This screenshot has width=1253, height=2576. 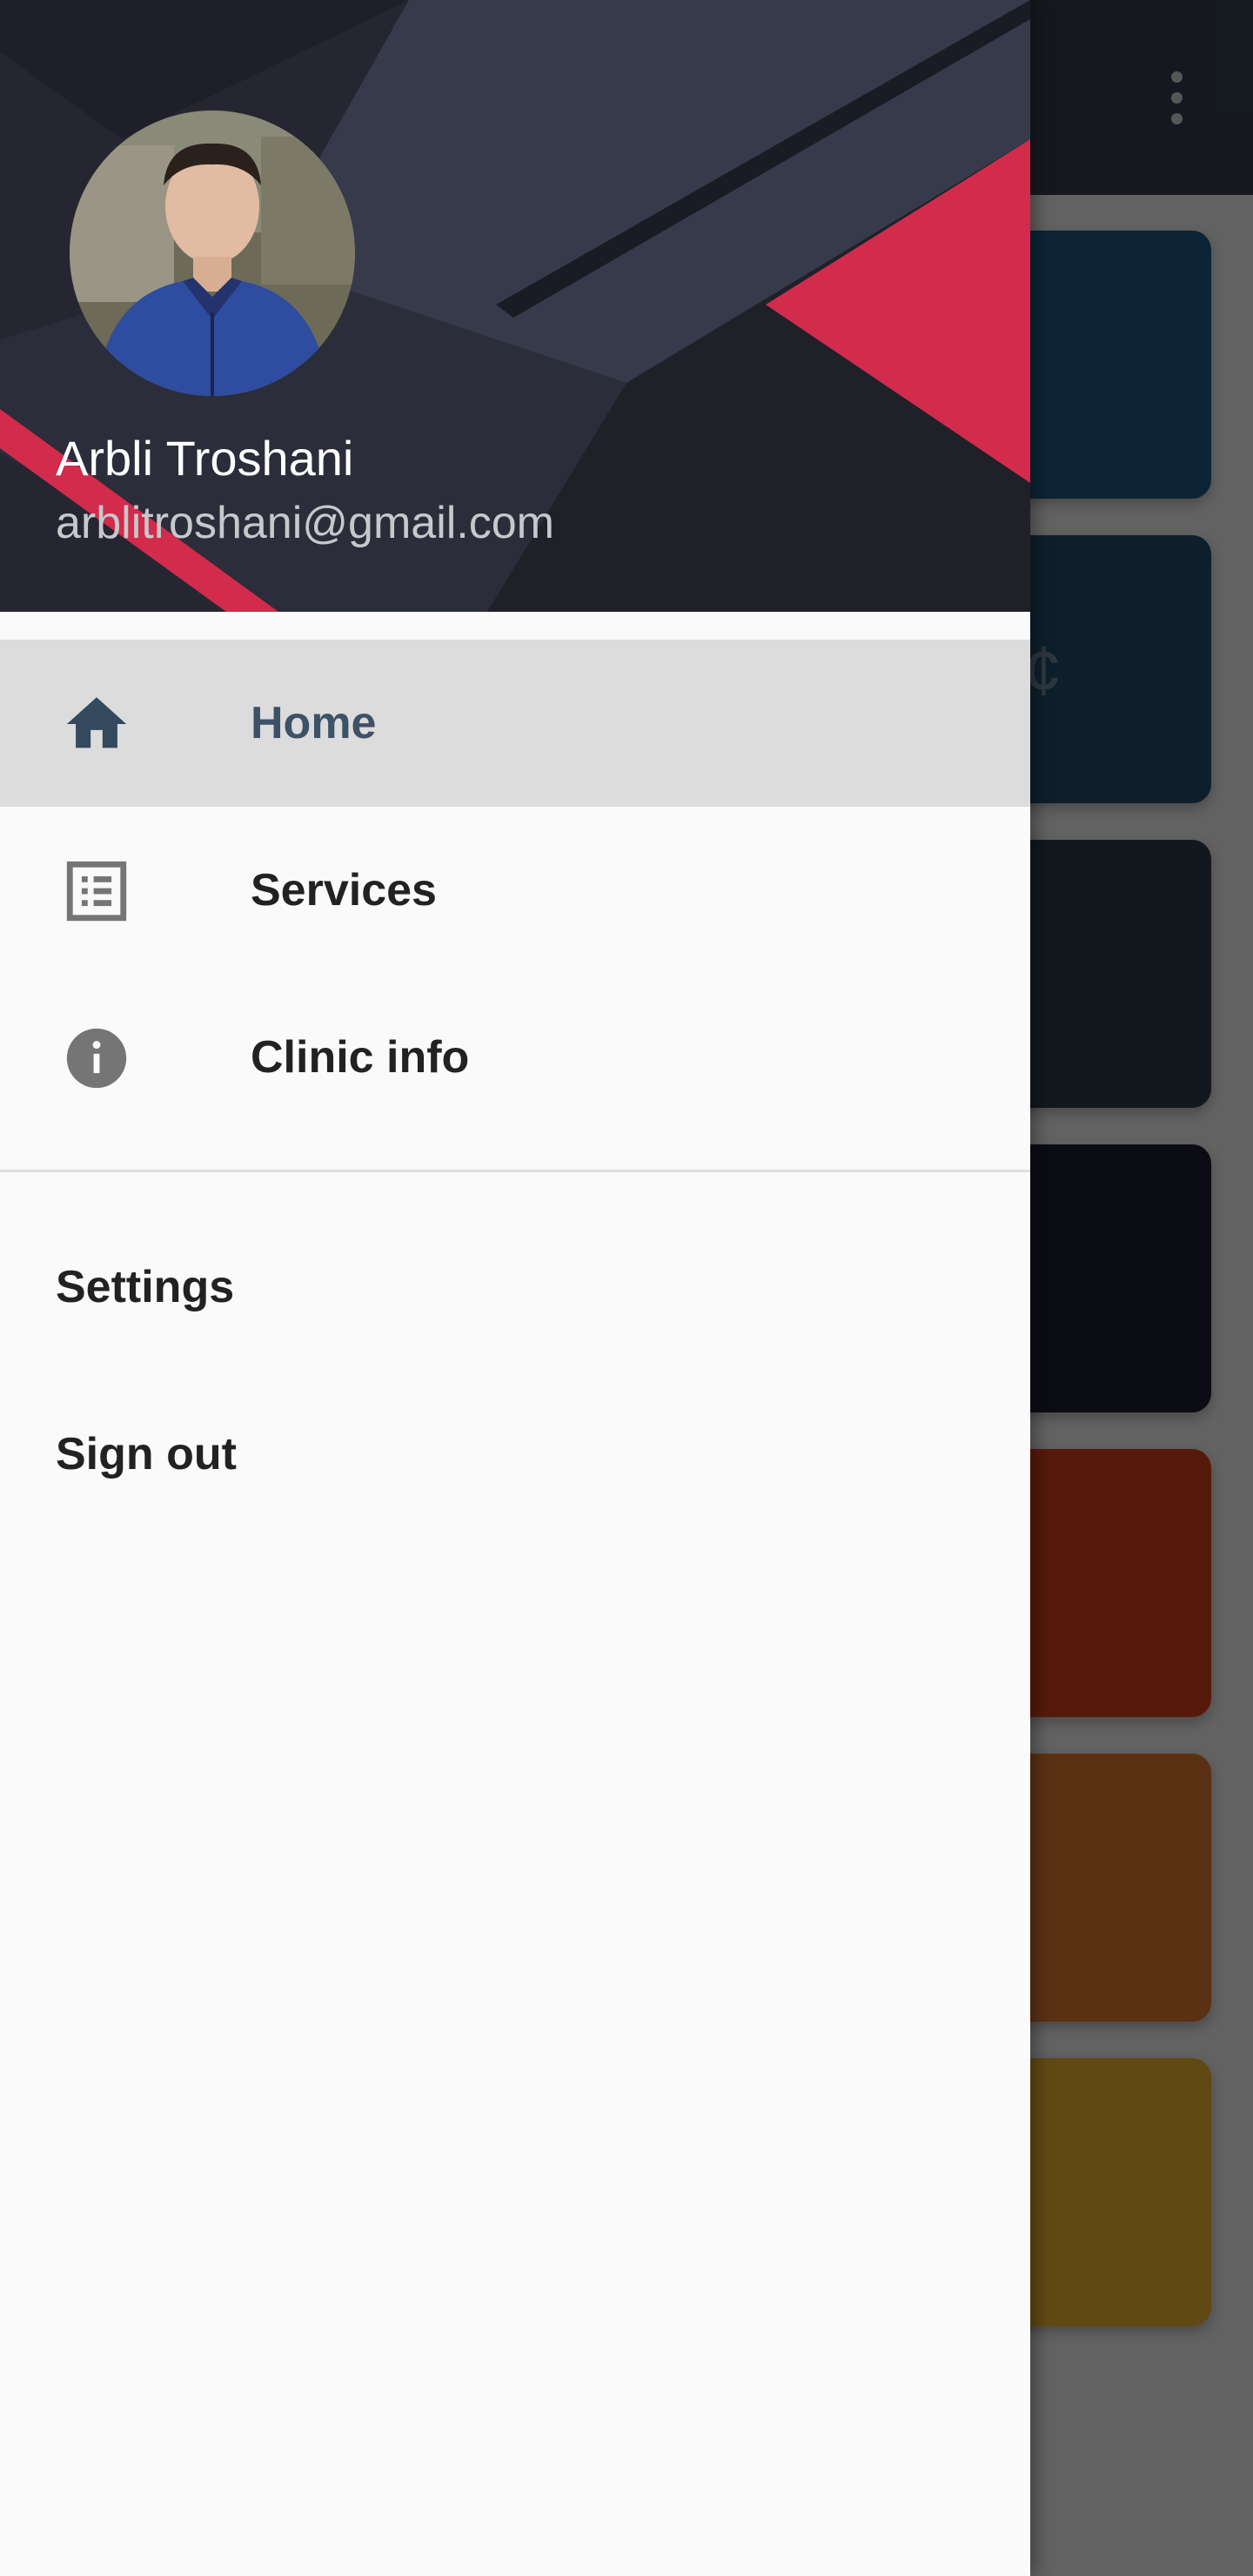 I want to click on menu-item-label: Clinic info, so click(x=360, y=1057).